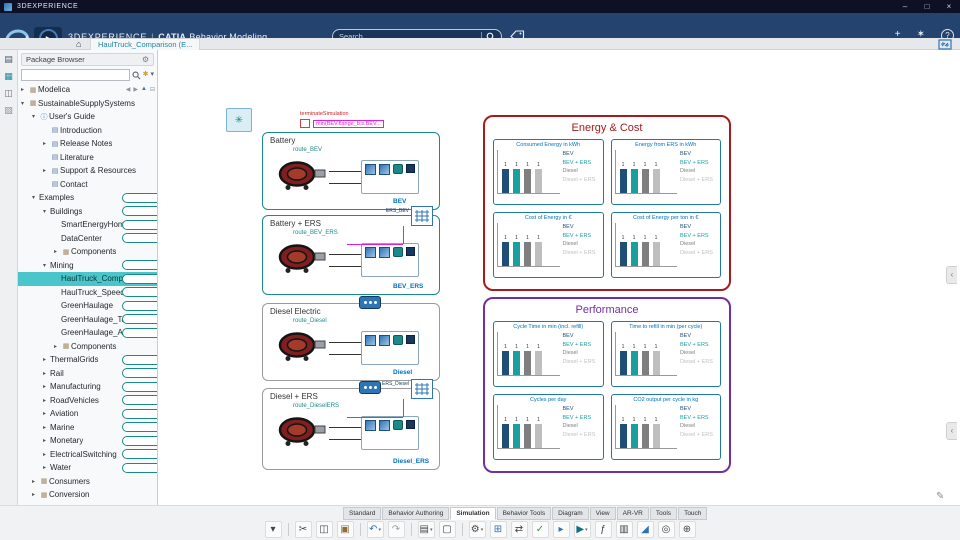  I want to click on up-icon: ▲, so click(144, 89).